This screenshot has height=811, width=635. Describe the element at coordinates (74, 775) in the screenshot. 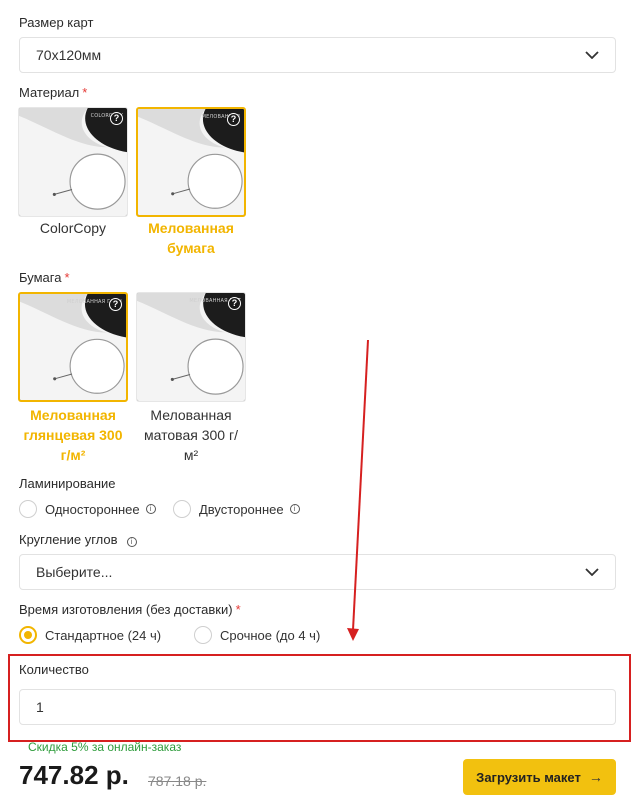

I see `price: 747.82 р.` at that location.